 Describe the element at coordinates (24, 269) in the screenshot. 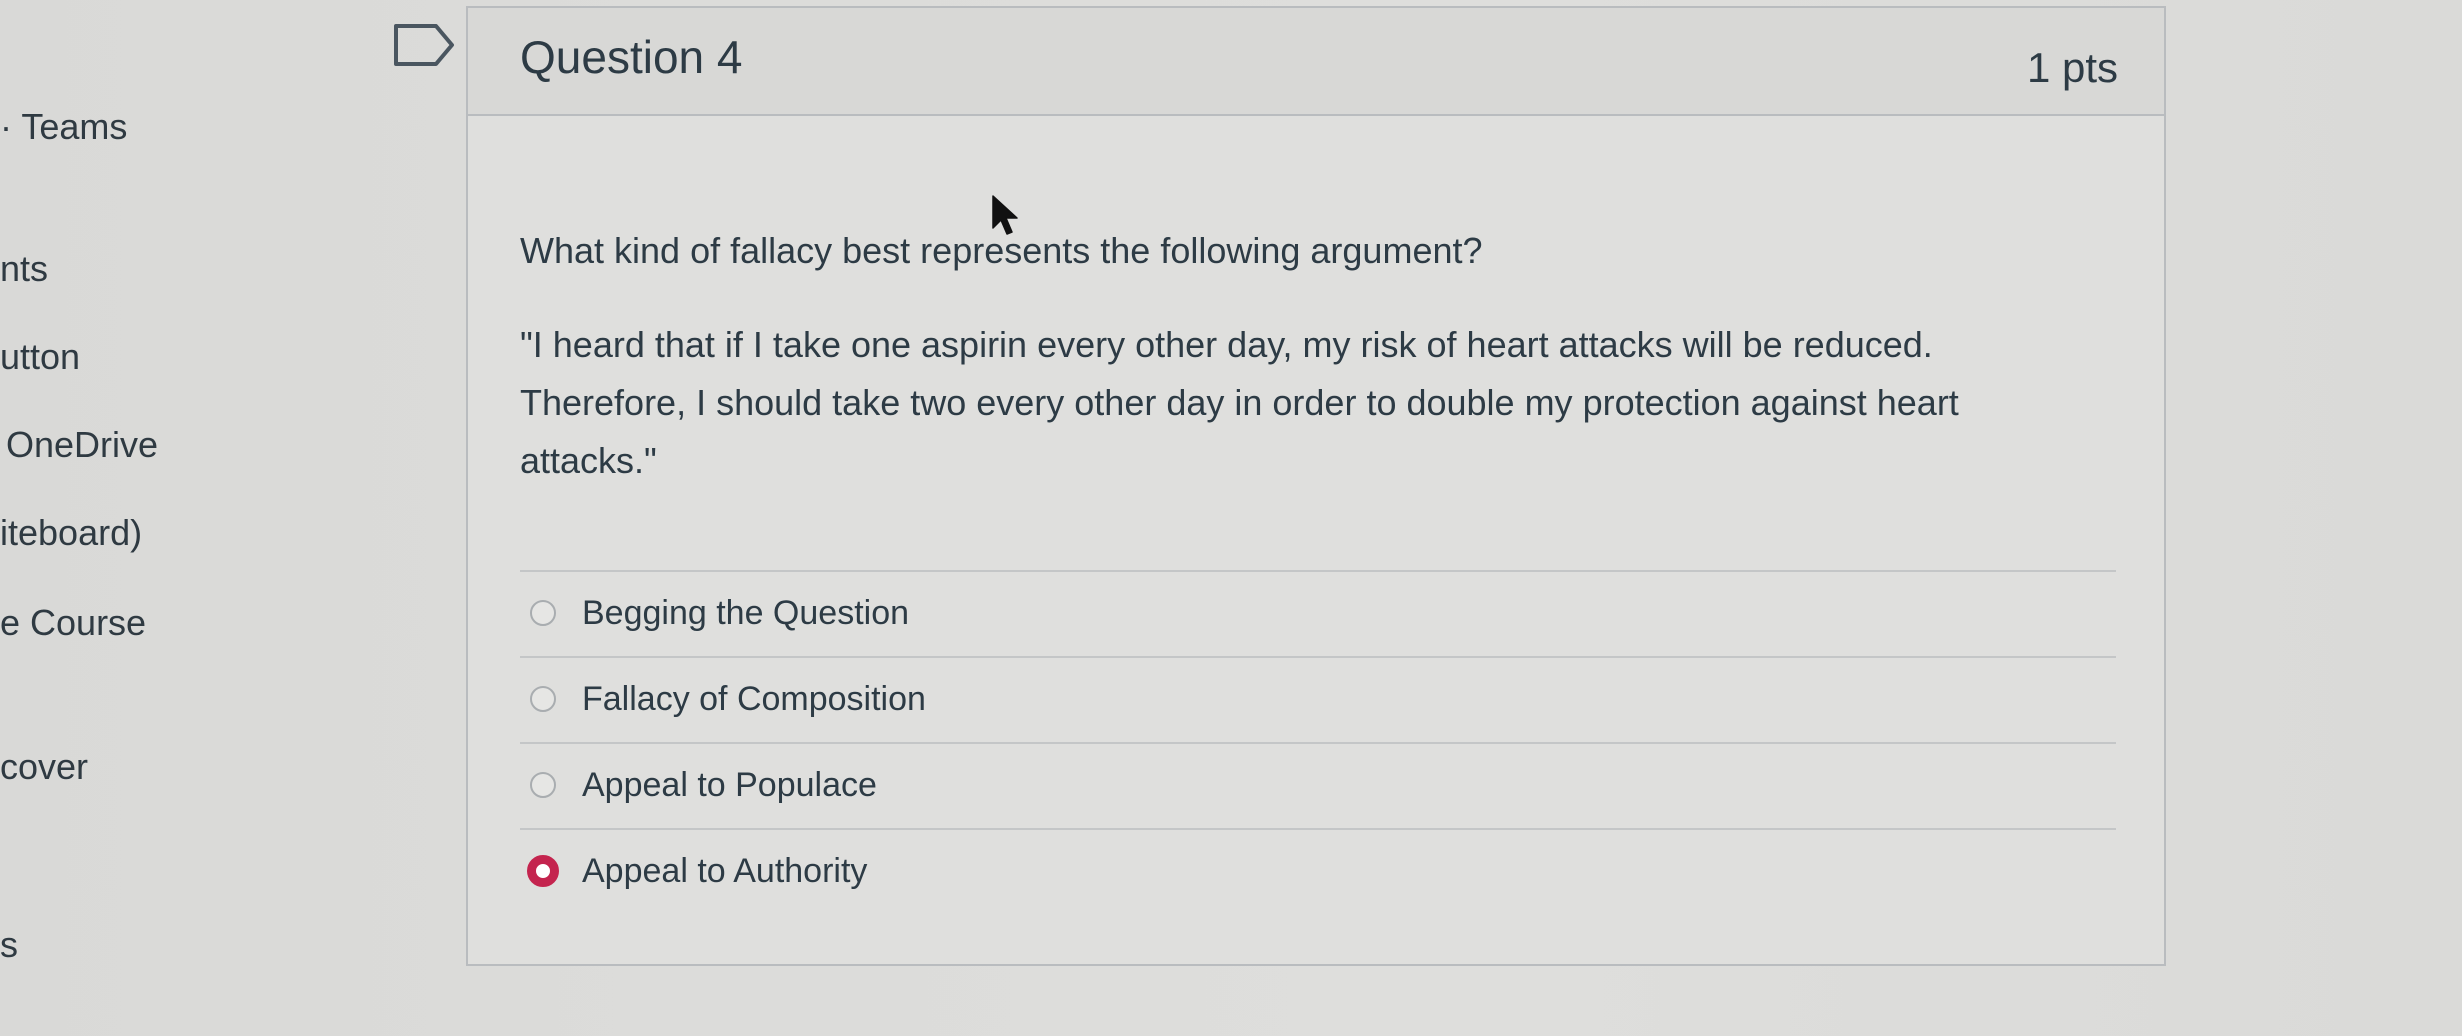

I see `sidebar-item-assignments: nts` at that location.